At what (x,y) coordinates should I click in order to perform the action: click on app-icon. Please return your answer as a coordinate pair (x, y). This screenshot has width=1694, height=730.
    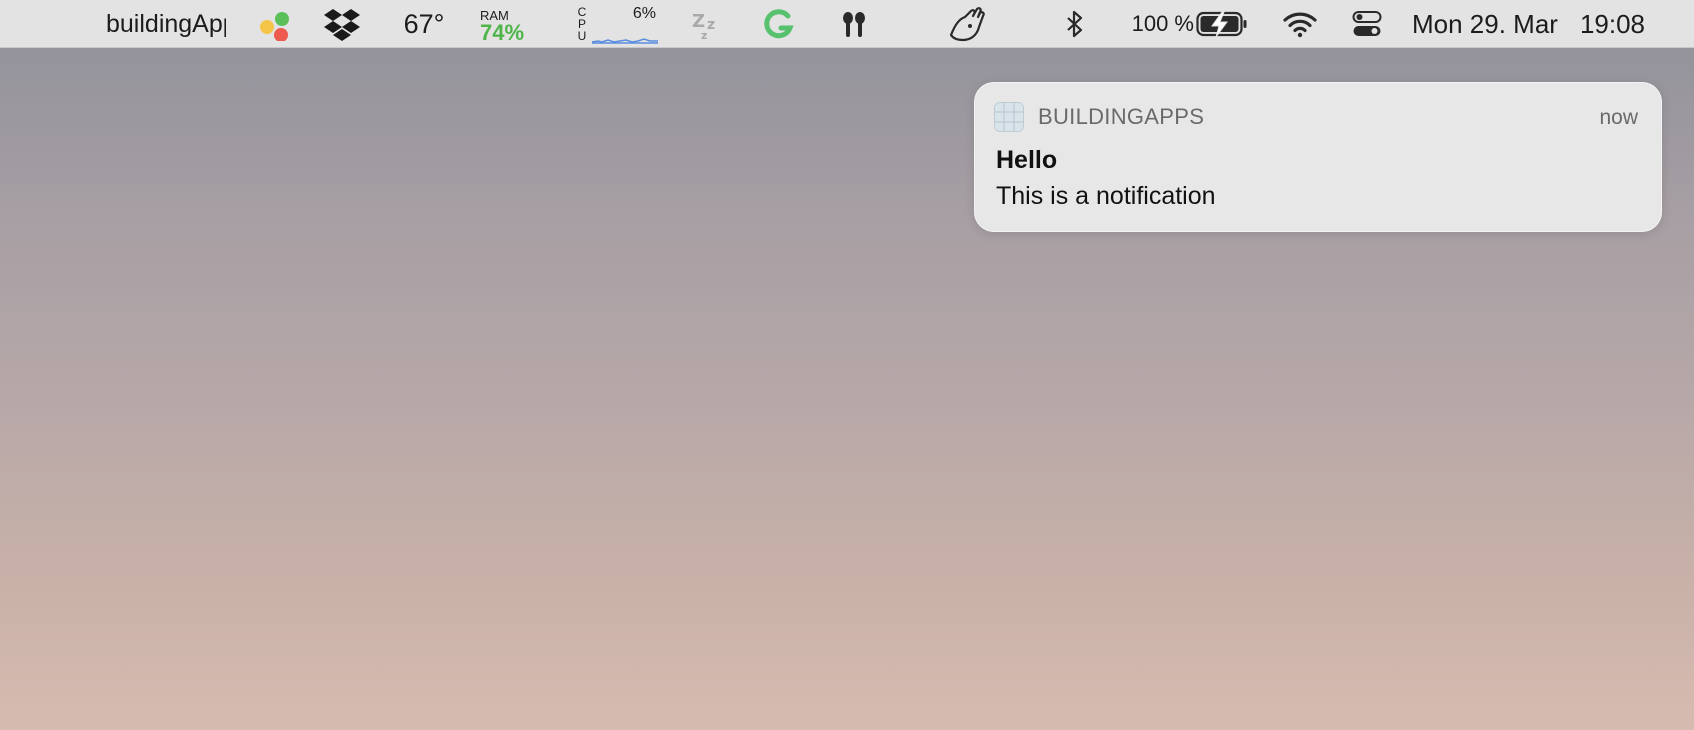
    Looking at the image, I should click on (1009, 117).